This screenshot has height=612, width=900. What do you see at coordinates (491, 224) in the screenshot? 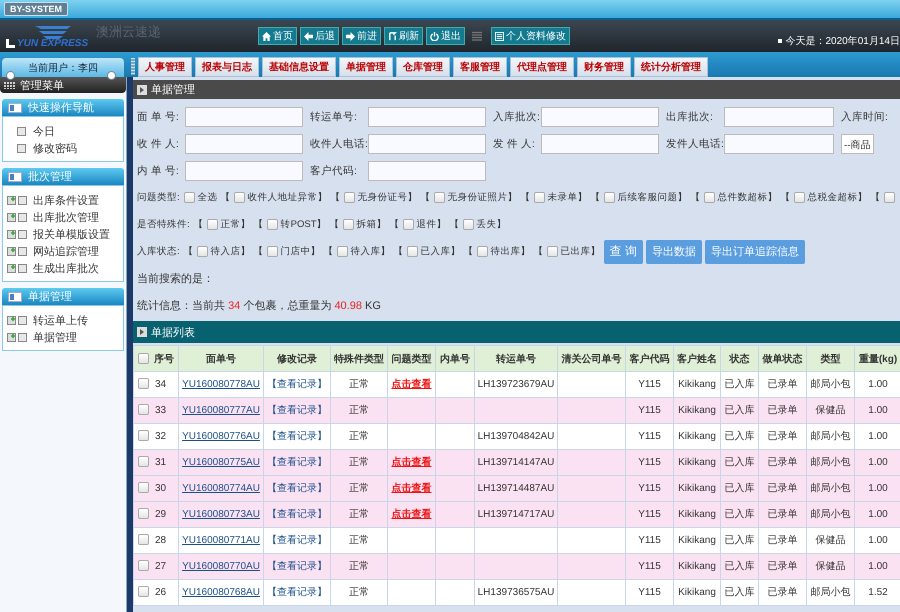
I see `option-label: 丢失】` at bounding box center [491, 224].